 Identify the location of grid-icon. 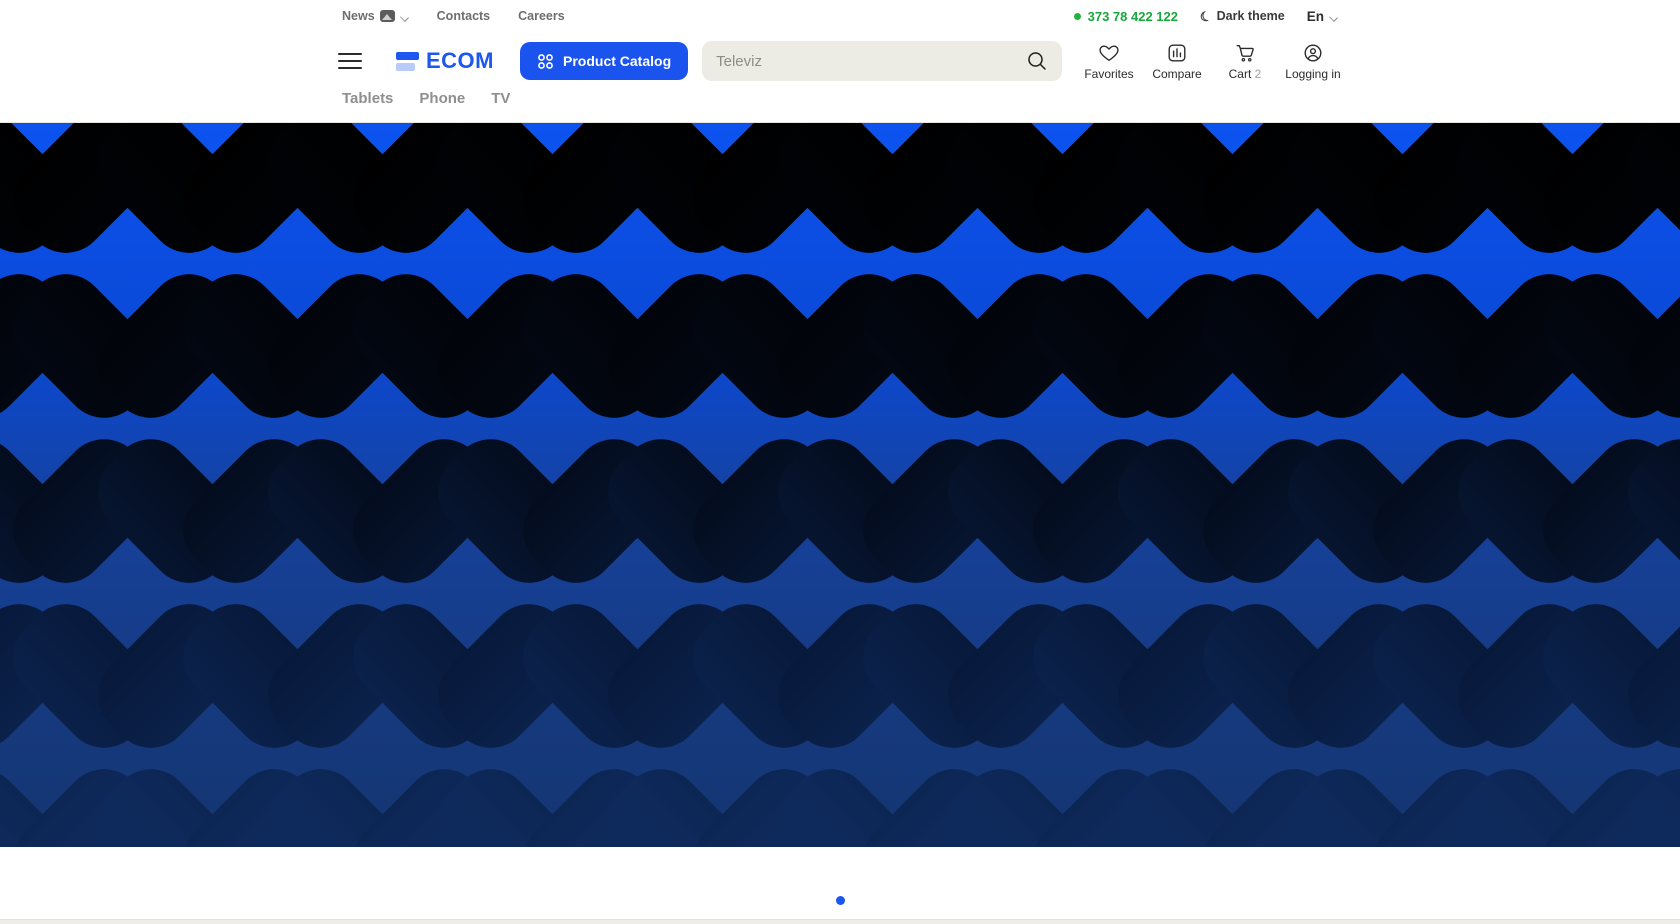
(545, 61).